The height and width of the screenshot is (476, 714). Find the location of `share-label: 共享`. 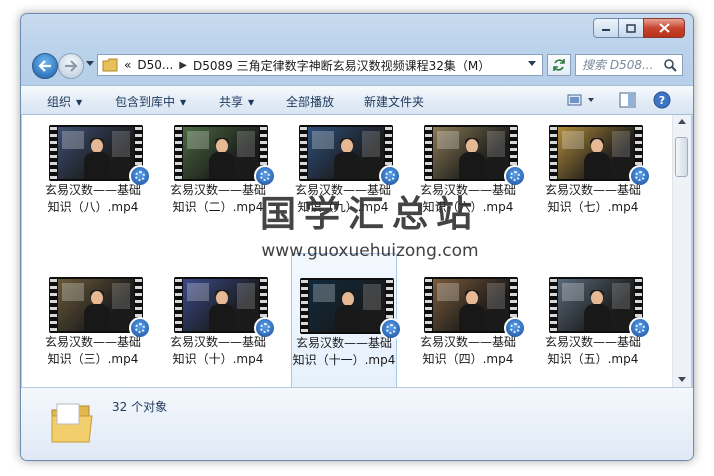

share-label: 共享 is located at coordinates (231, 102).